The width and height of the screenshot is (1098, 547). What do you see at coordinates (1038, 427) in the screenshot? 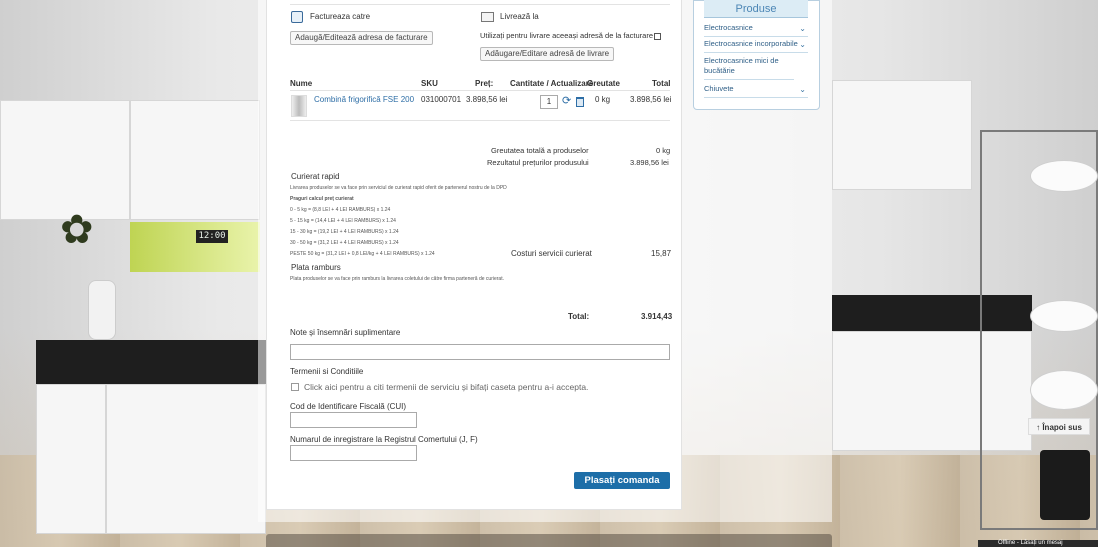
I see `arrow-up-icon: ↑` at bounding box center [1038, 427].